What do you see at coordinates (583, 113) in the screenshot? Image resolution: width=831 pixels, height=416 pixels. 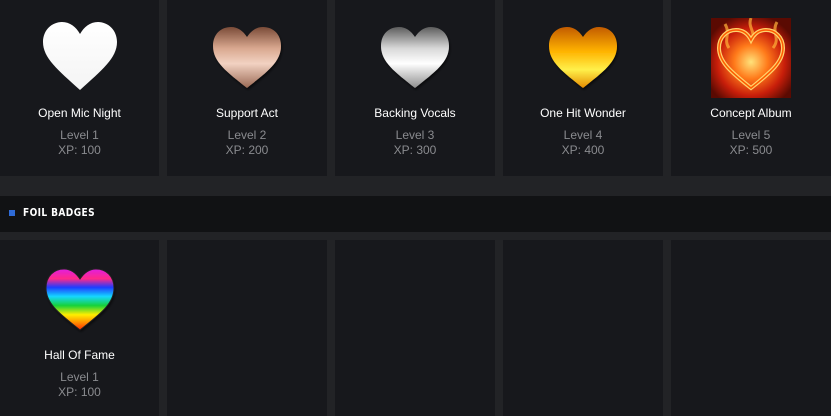 I see `badge-name: One Hit Wonder` at bounding box center [583, 113].